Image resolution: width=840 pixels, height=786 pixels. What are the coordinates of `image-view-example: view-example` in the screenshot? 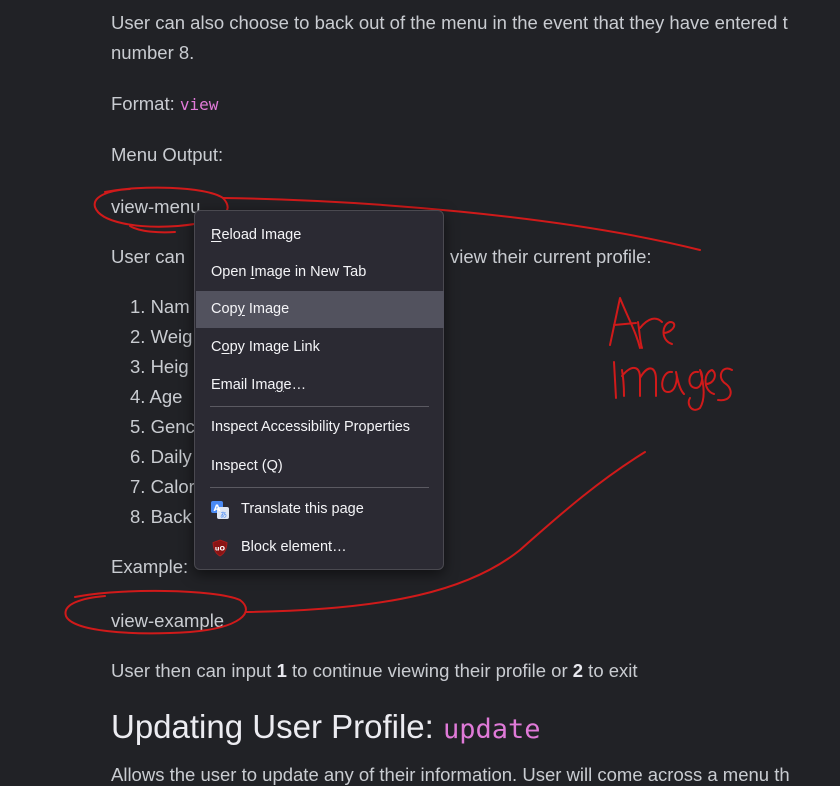 It's located at (167, 621).